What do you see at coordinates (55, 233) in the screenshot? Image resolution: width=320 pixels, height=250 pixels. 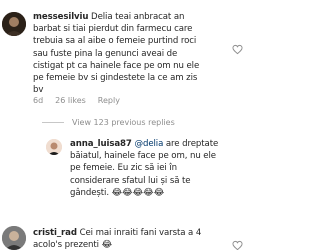 I see `comment-username: cristi_rad` at bounding box center [55, 233].